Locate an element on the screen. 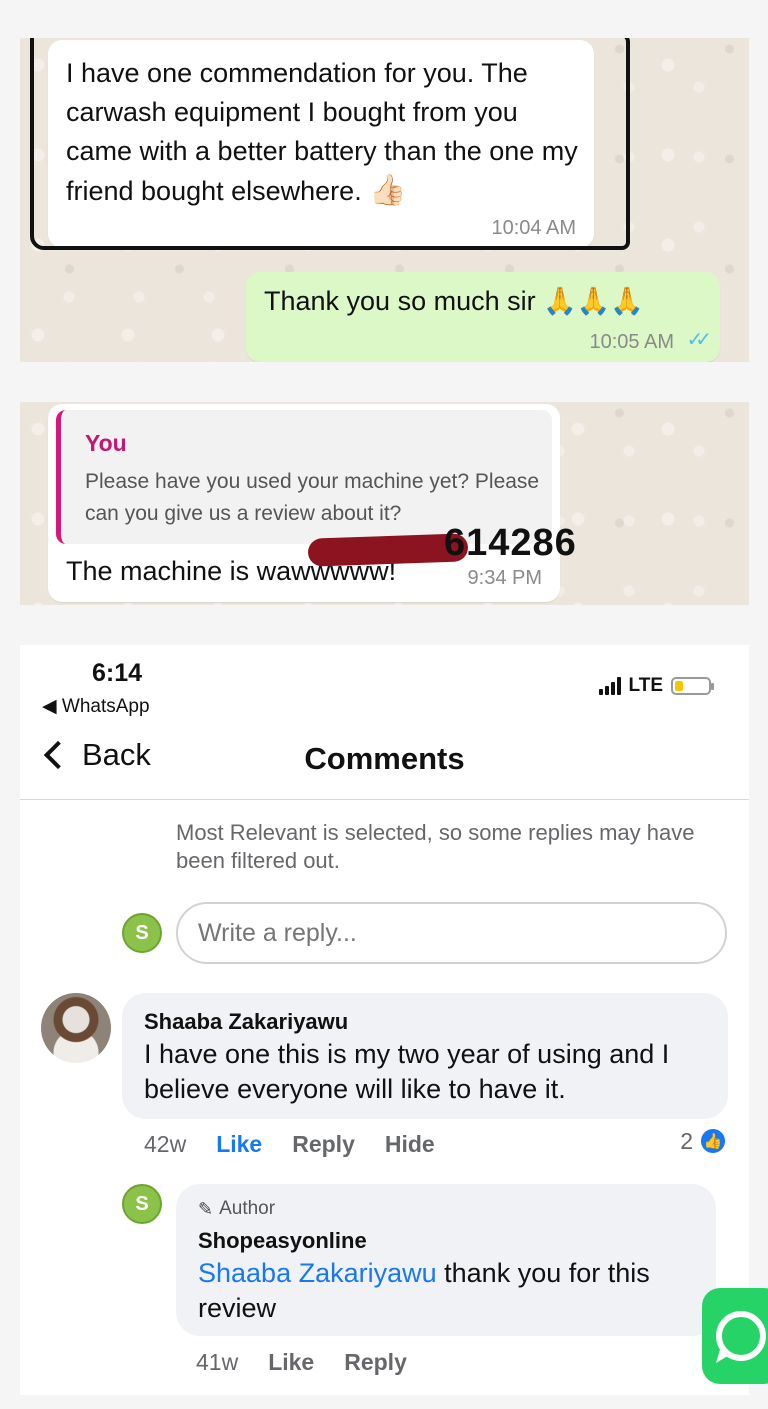  outgoing-message-text: Thank you so much sir 🙏🙏🙏 is located at coordinates (454, 301).